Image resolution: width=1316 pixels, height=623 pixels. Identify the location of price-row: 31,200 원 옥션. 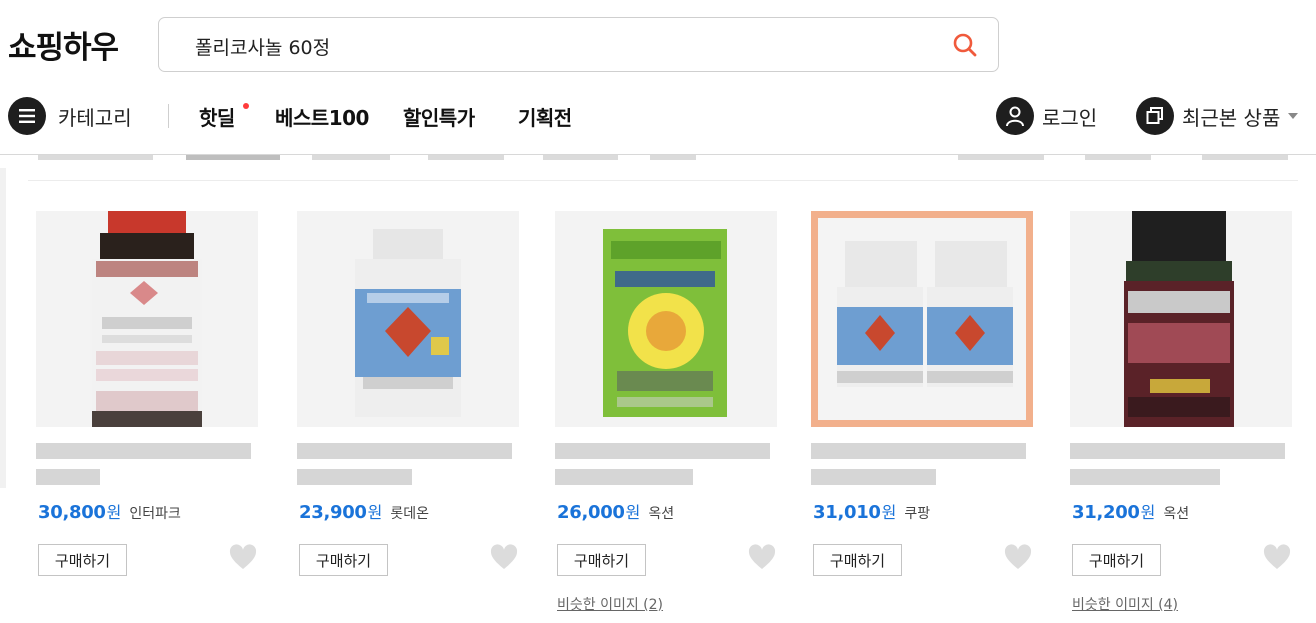
(1130, 511).